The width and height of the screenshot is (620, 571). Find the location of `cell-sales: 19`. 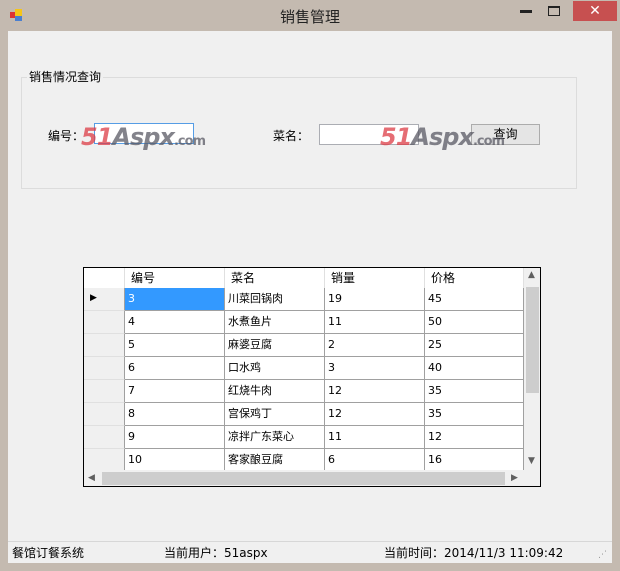

cell-sales: 19 is located at coordinates (375, 299).